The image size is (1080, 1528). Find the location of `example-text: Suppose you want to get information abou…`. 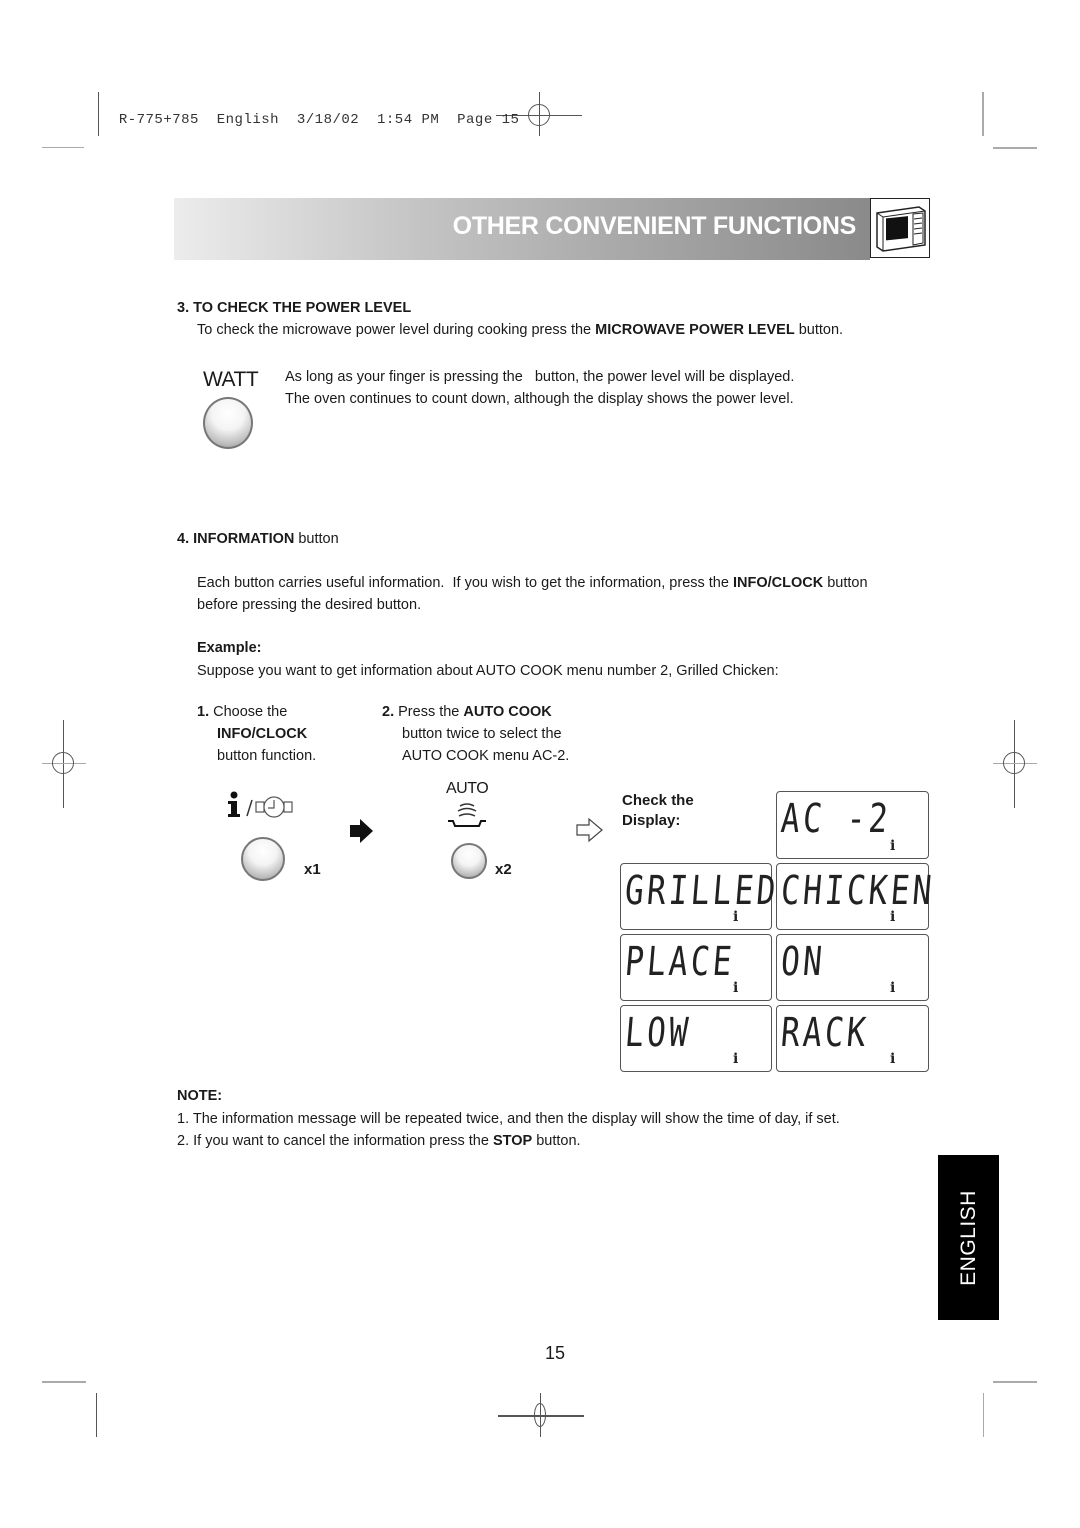

example-text: Suppose you want to get information abou… is located at coordinates (488, 671).